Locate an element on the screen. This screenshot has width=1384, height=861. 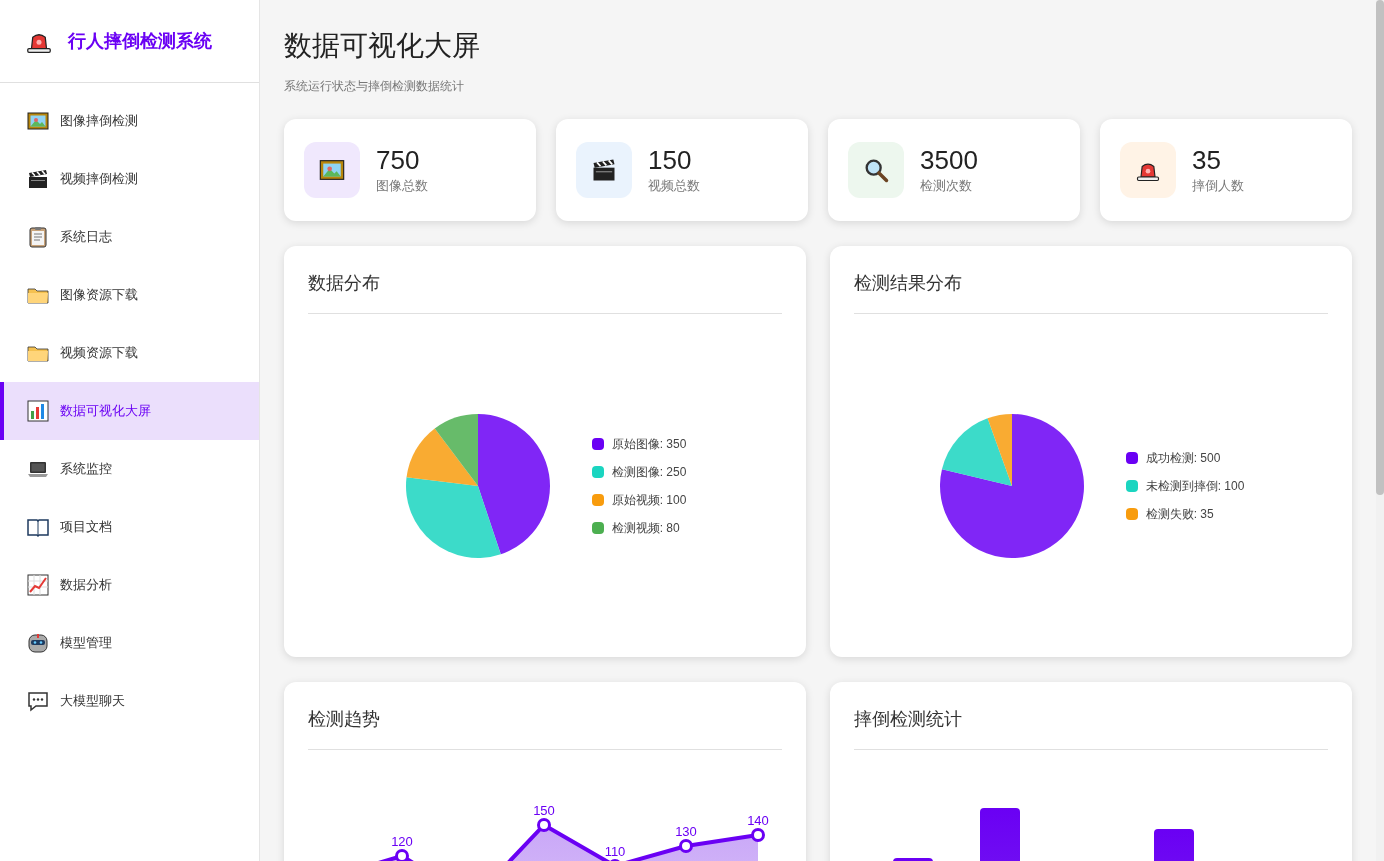
stat-label: 视频总数 is located at coordinates (674, 186).